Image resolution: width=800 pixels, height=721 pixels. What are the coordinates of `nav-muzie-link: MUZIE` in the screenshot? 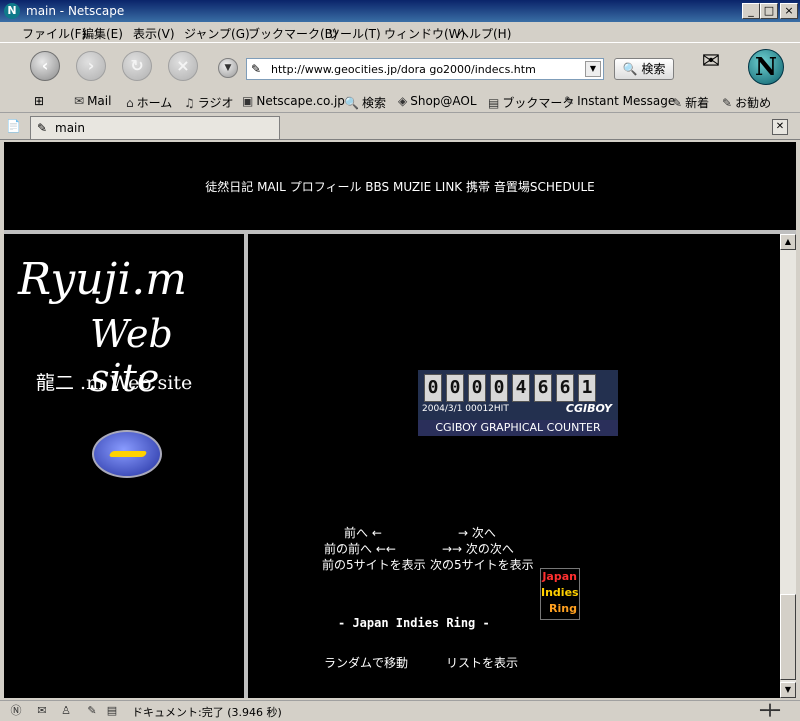 It's located at (412, 187).